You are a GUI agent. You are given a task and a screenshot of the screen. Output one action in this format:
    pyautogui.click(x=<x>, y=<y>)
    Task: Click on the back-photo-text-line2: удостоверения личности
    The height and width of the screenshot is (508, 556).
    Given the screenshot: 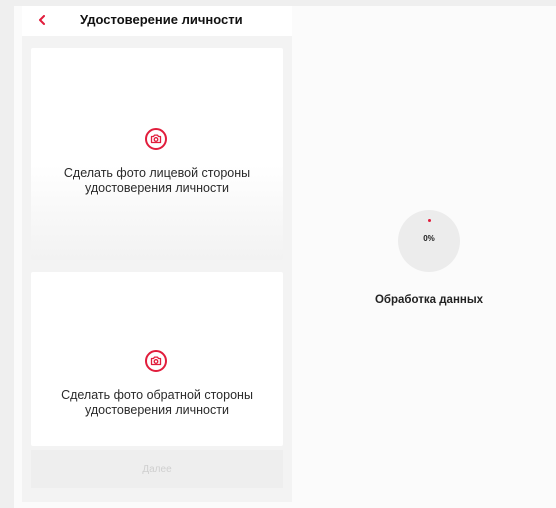 What is the action you would take?
    pyautogui.click(x=157, y=410)
    